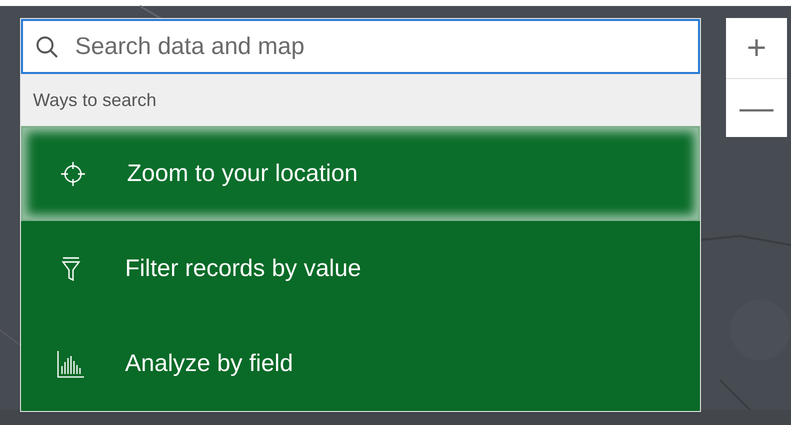  I want to click on search-icon, so click(47, 46).